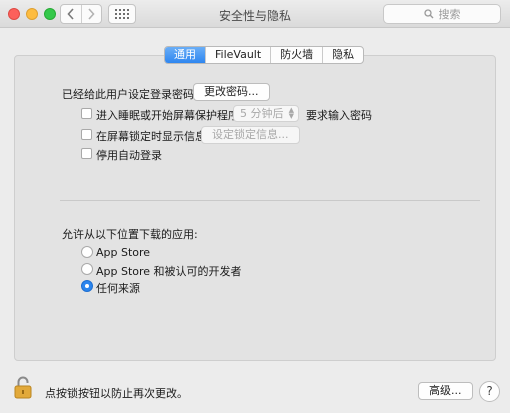 This screenshot has width=510, height=413. I want to click on tab-bar: 通用 FileVault 防火墙 隐私, so click(264, 55).